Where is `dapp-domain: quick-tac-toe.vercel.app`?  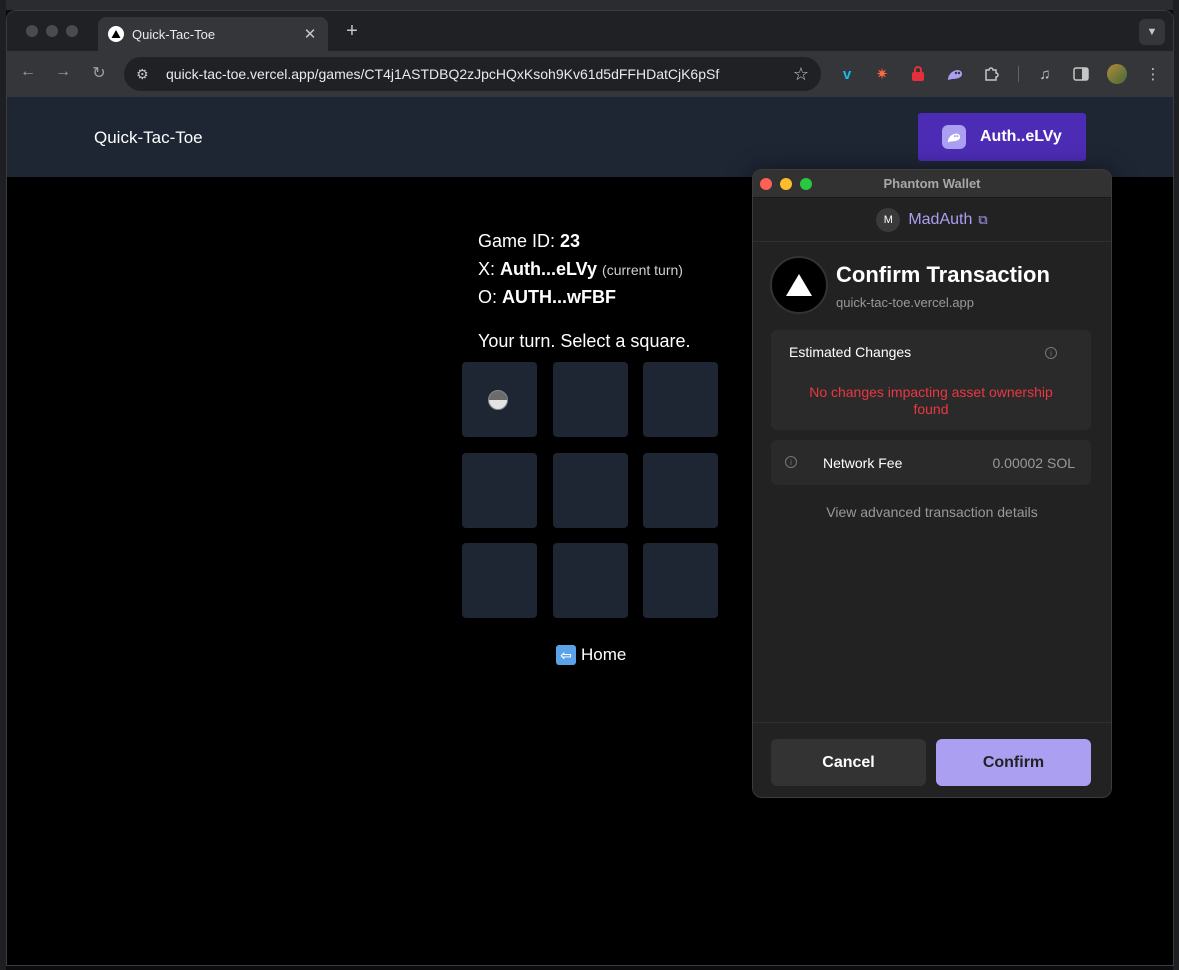
dapp-domain: quick-tac-toe.vercel.app is located at coordinates (905, 302).